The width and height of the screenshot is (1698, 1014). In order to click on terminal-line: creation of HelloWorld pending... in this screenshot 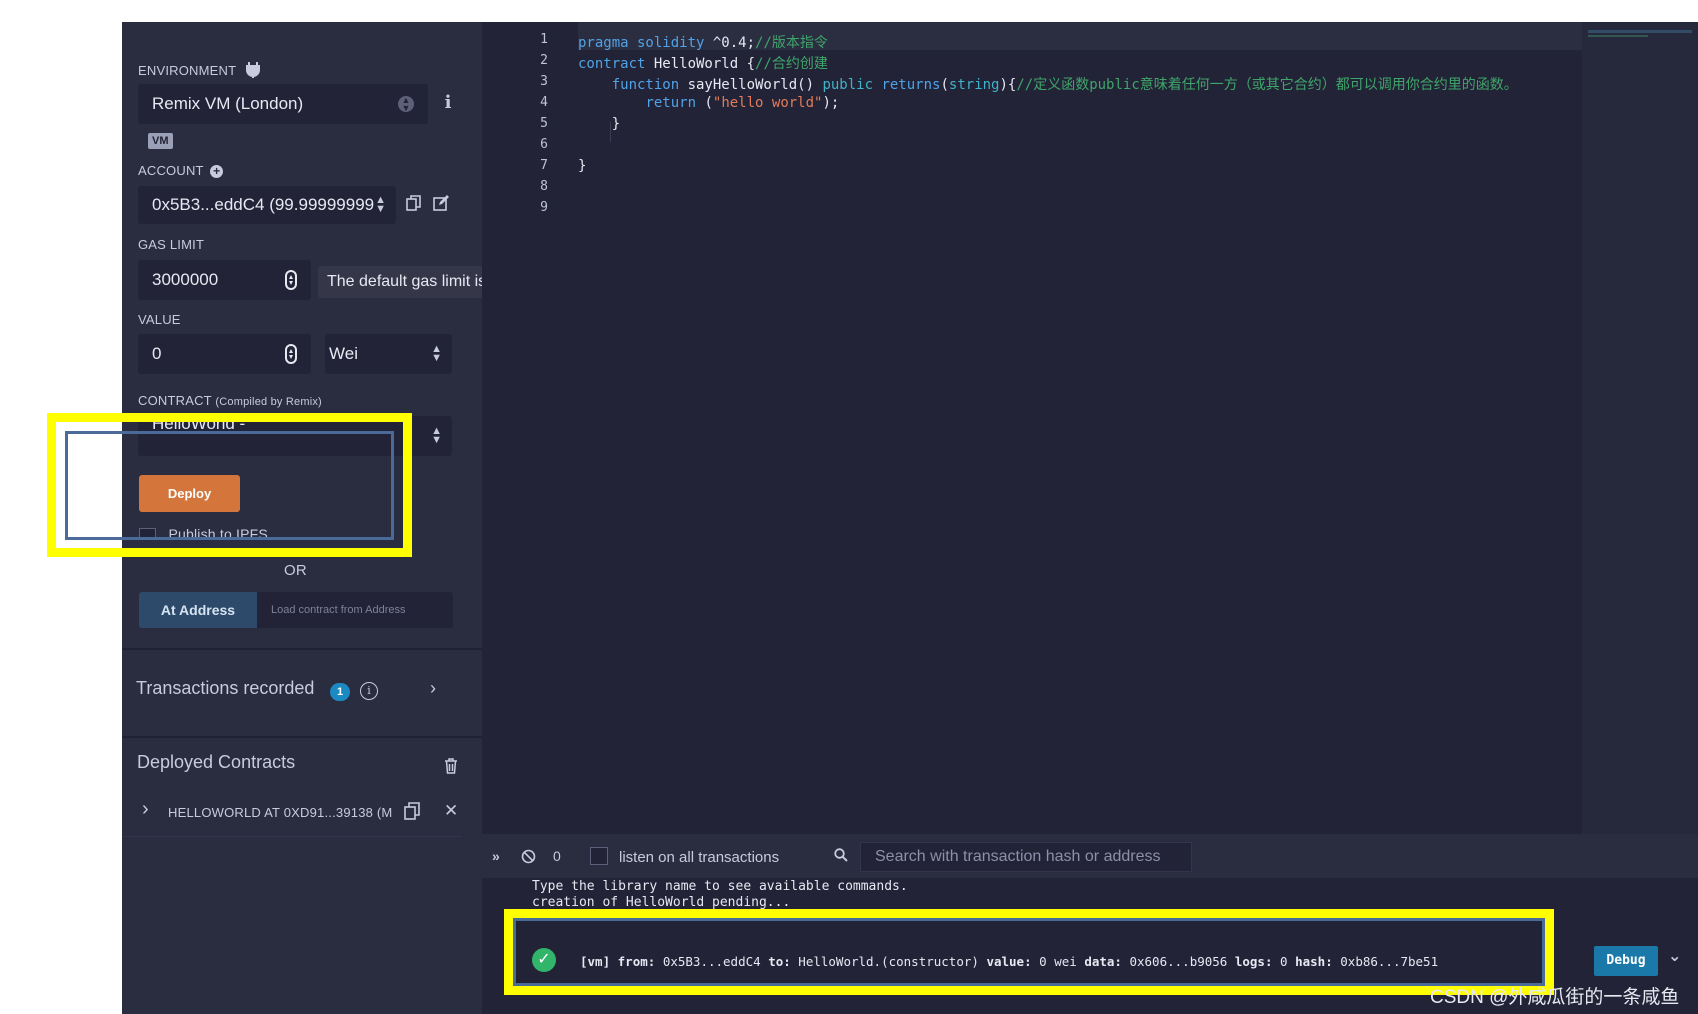, I will do `click(661, 902)`.